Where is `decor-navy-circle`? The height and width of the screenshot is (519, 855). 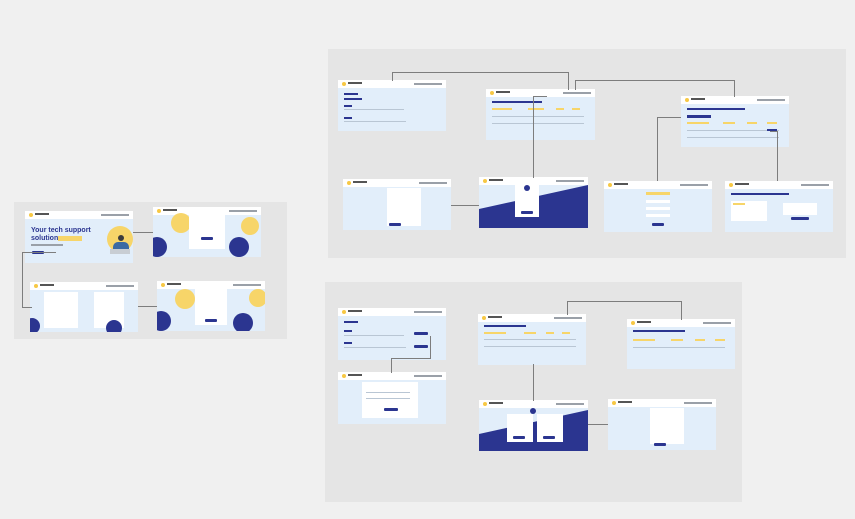
decor-navy-circle is located at coordinates (243, 322).